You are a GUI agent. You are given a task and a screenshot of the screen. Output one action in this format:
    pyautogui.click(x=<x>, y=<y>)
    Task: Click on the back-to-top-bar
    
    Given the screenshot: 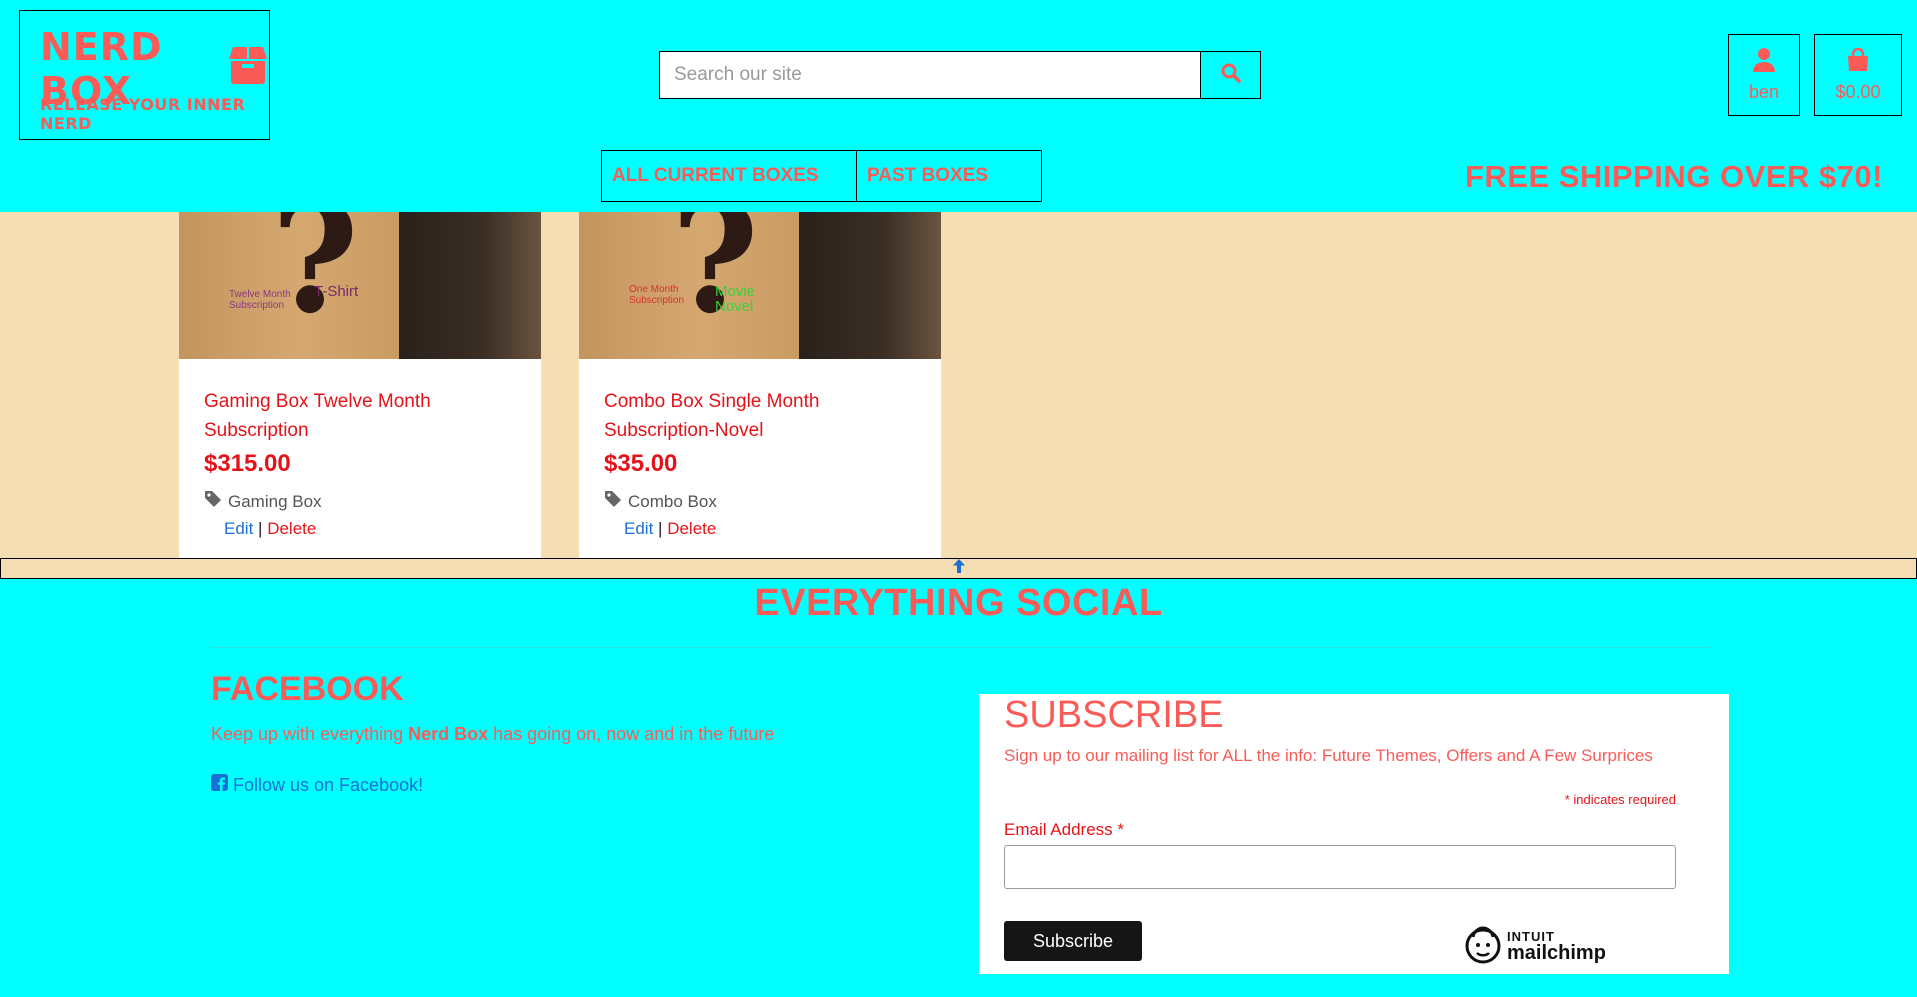 What is the action you would take?
    pyautogui.click(x=958, y=568)
    